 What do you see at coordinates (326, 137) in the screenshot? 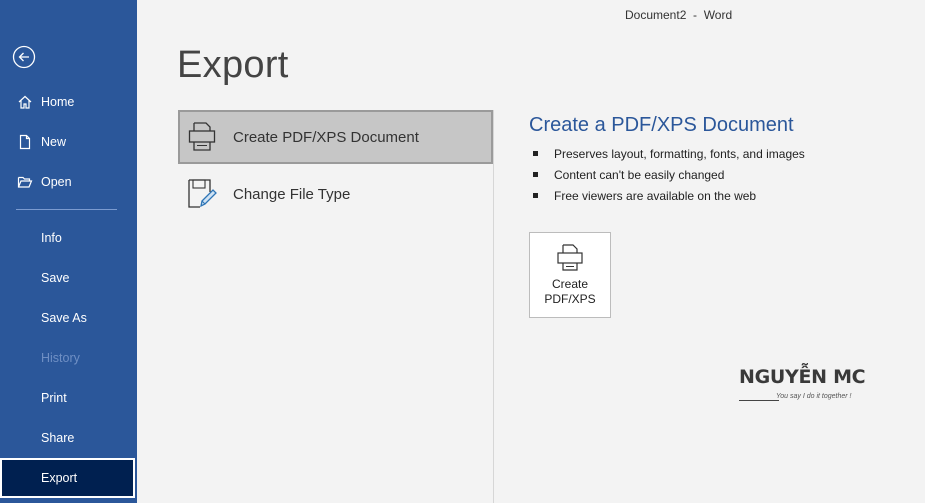
I see `option-label: Create PDF/XPS Document` at bounding box center [326, 137].